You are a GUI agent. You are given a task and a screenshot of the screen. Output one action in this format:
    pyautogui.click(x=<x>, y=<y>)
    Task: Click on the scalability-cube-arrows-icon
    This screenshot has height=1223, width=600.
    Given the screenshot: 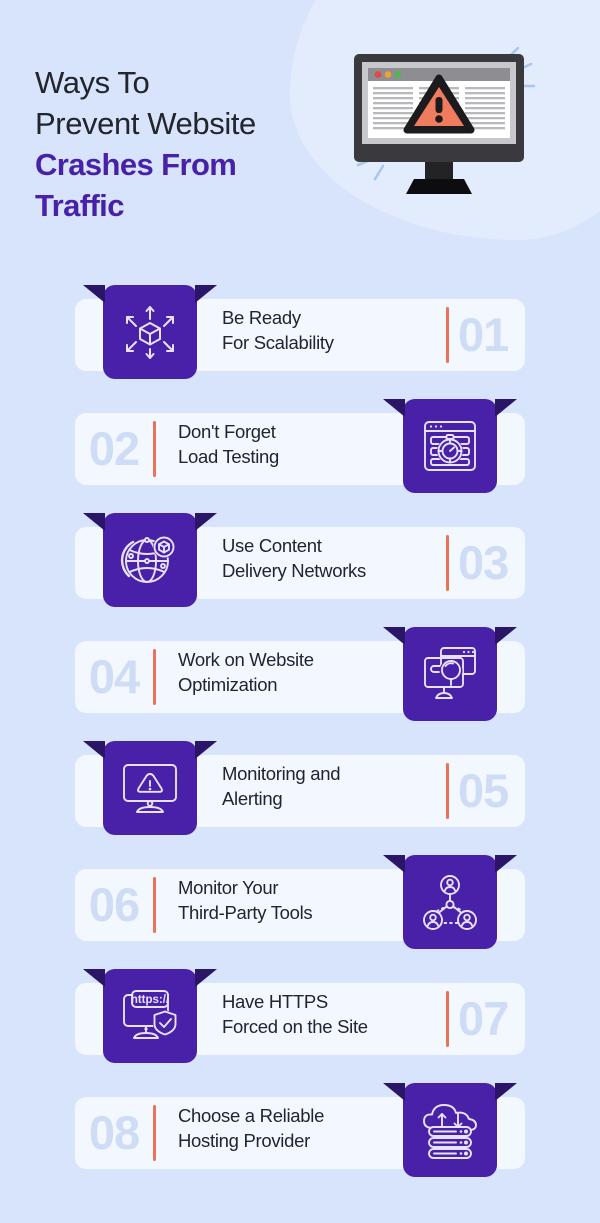 What is the action you would take?
    pyautogui.click(x=150, y=332)
    